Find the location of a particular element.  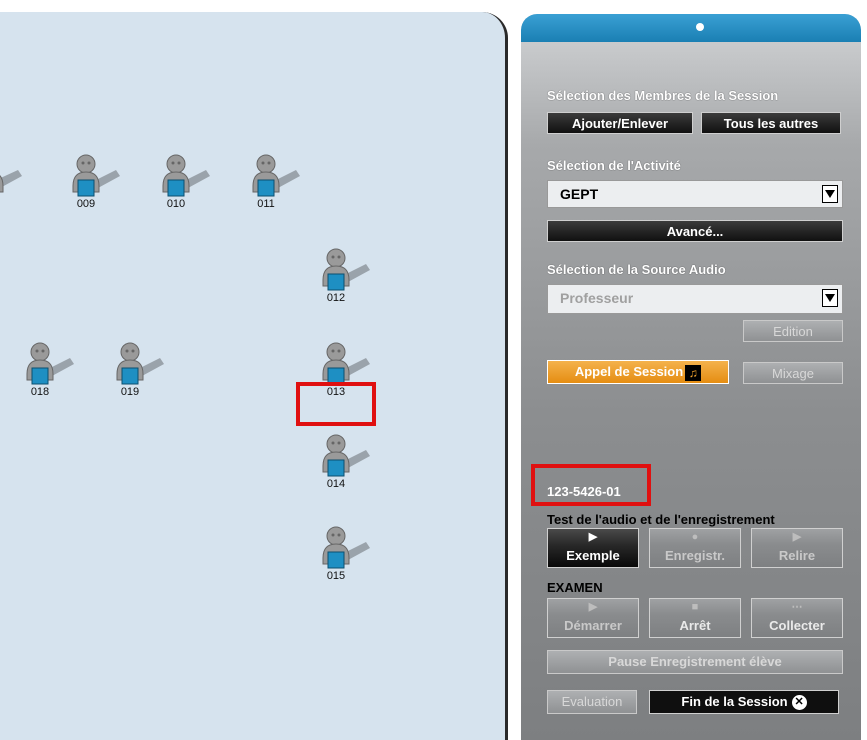

mix-button: Mixage is located at coordinates (793, 373).